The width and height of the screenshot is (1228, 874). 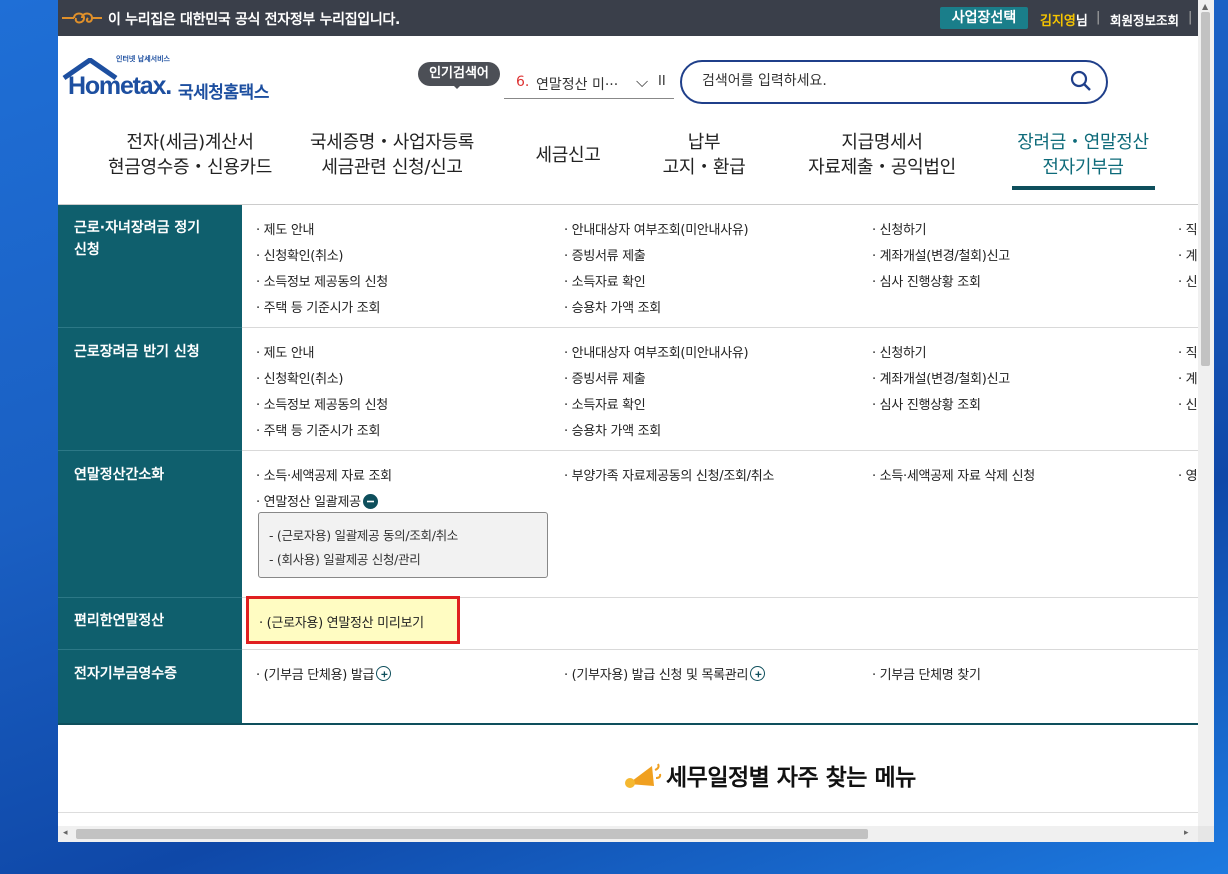 What do you see at coordinates (1058, 21) in the screenshot?
I see `user-name: 김지영` at bounding box center [1058, 21].